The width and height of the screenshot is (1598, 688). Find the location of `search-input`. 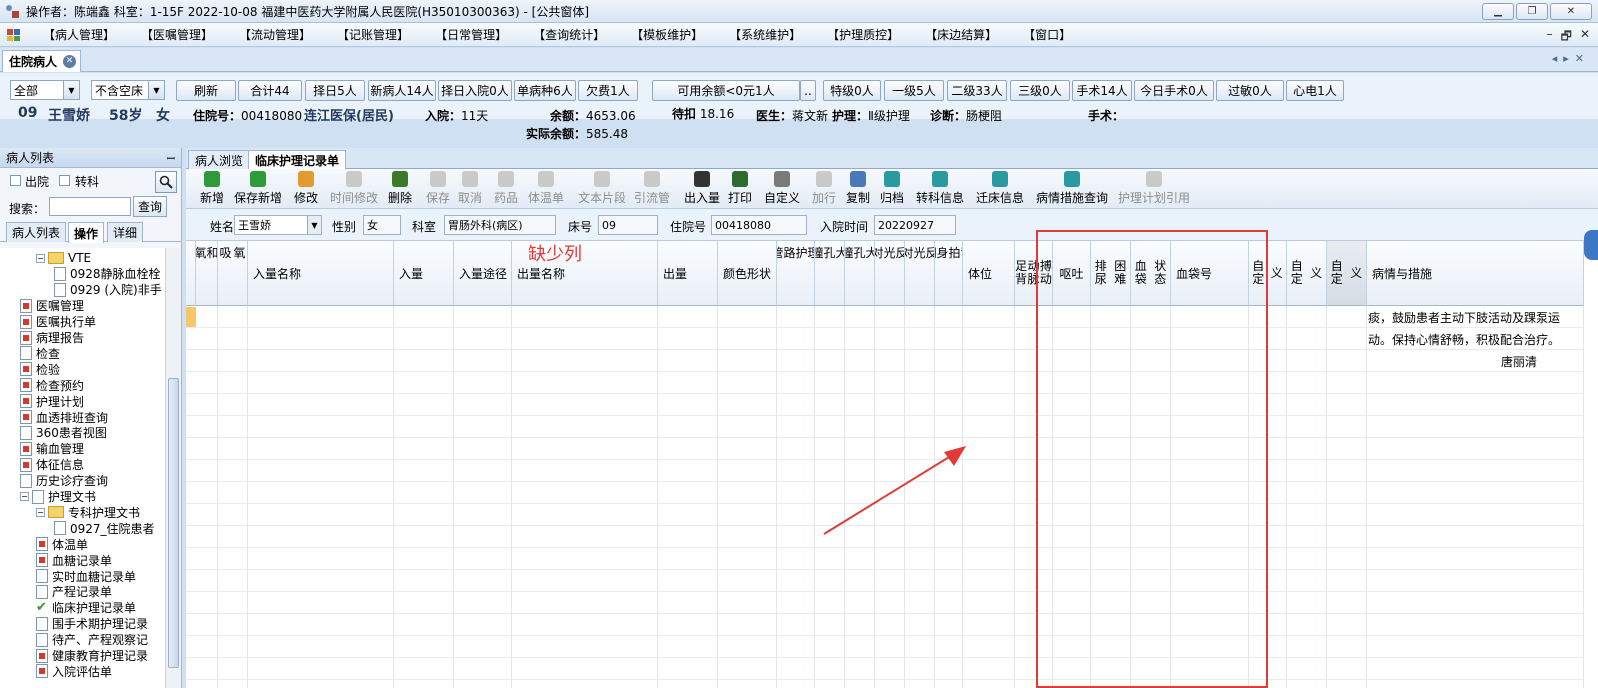

search-input is located at coordinates (90, 206).